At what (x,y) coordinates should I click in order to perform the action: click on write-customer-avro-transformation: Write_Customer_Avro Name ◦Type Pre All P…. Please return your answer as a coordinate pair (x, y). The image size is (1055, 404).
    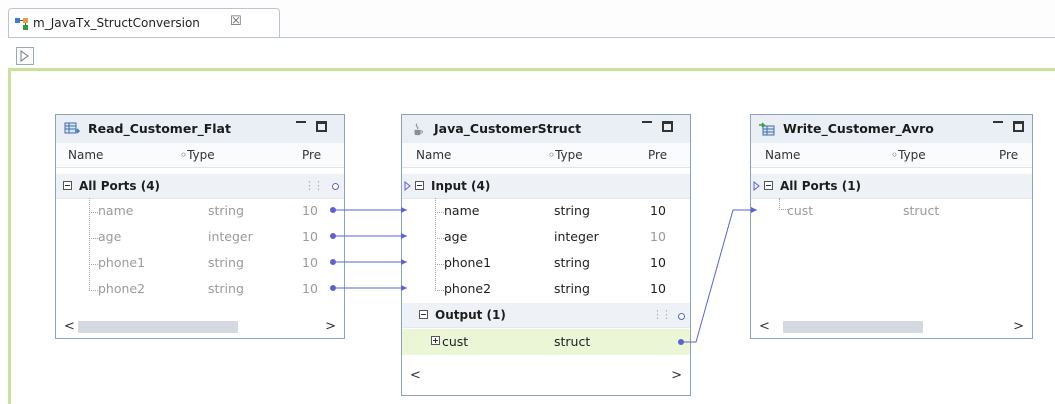
    Looking at the image, I should click on (891, 226).